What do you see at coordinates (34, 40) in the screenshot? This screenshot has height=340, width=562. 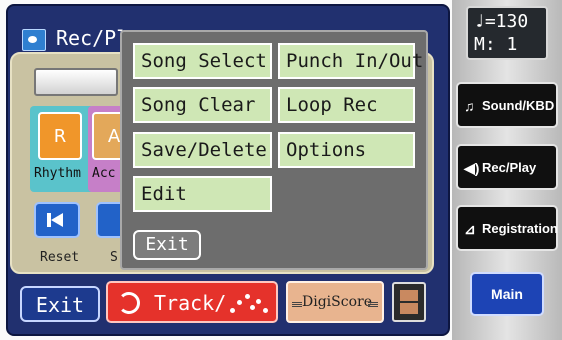 I see `music-note-icon` at bounding box center [34, 40].